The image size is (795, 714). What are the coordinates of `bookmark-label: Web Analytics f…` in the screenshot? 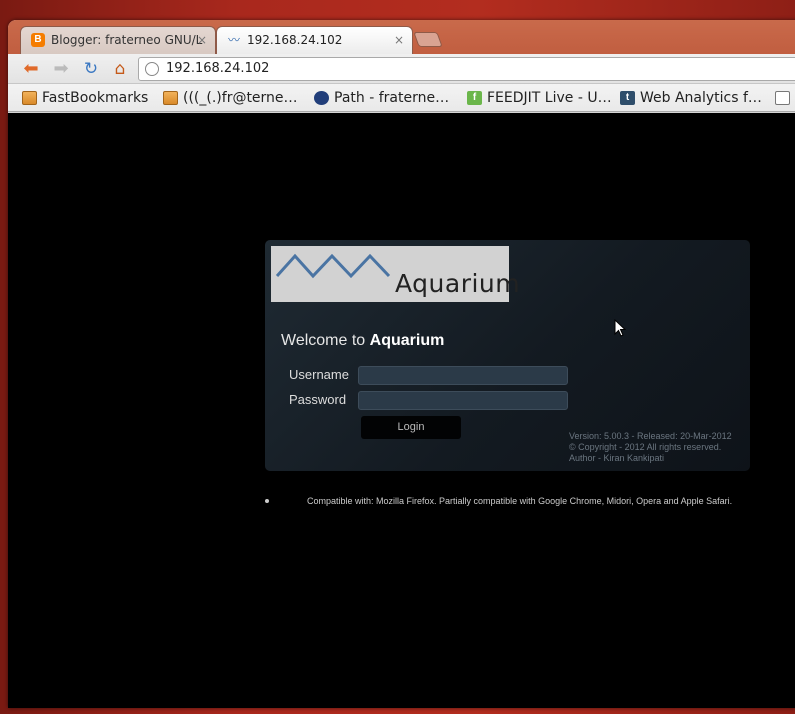 It's located at (701, 98).